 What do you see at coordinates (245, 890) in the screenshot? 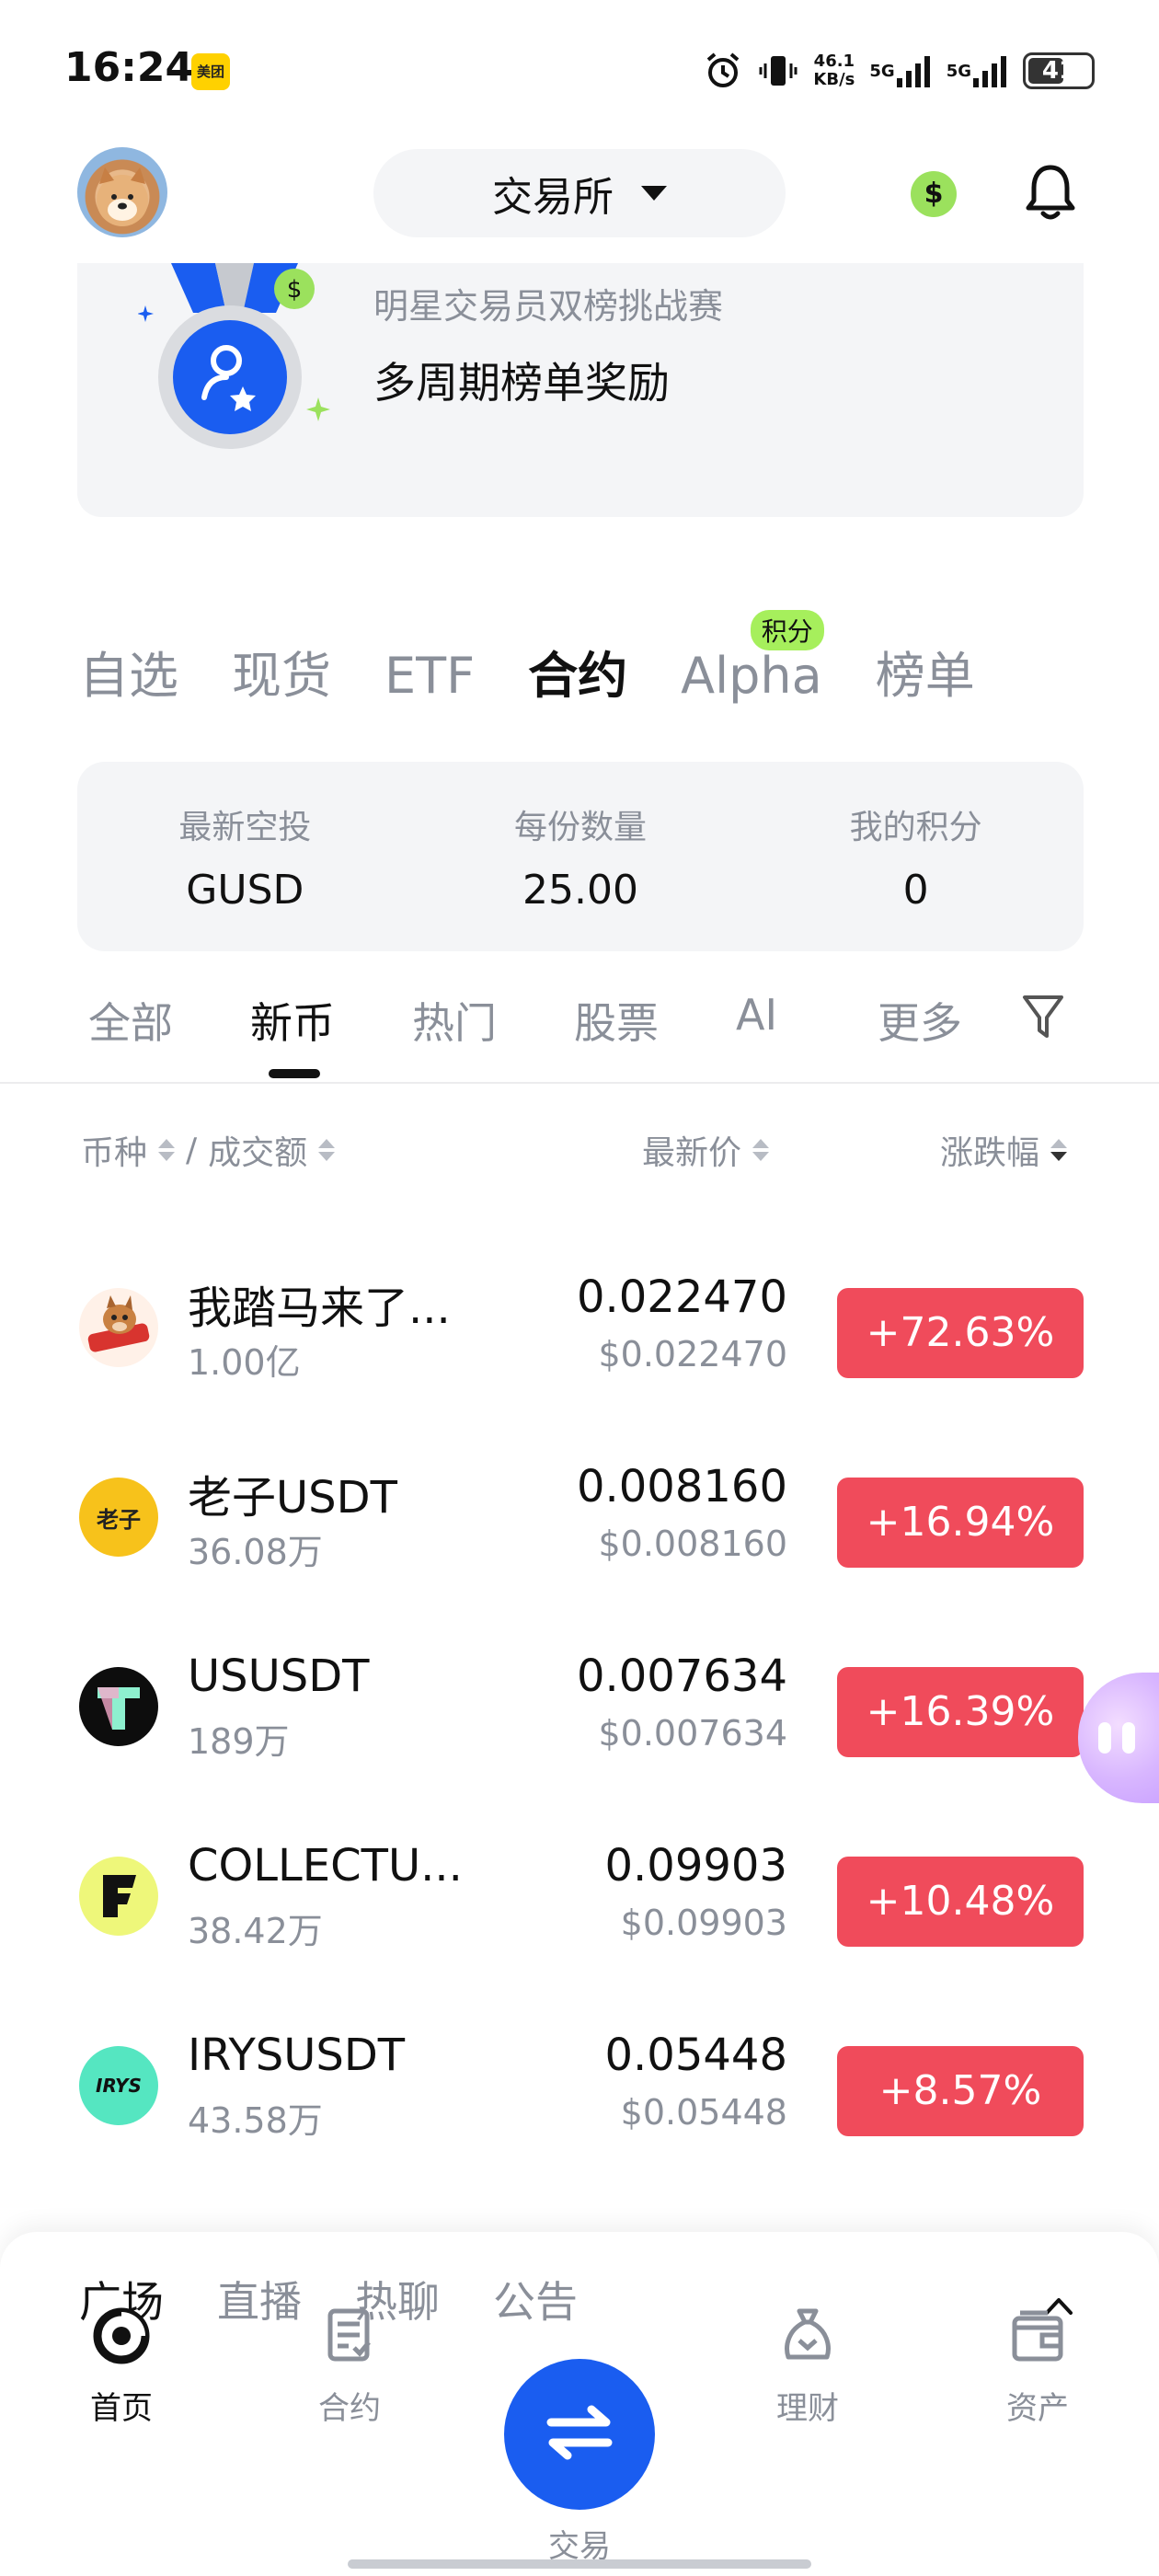
I see `airdrop-latest-value: GUSD` at bounding box center [245, 890].